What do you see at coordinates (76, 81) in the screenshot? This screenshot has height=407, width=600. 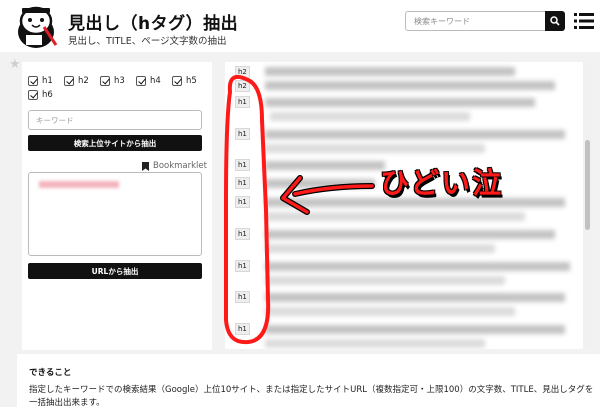 I see `checkbox-h2: h2` at bounding box center [76, 81].